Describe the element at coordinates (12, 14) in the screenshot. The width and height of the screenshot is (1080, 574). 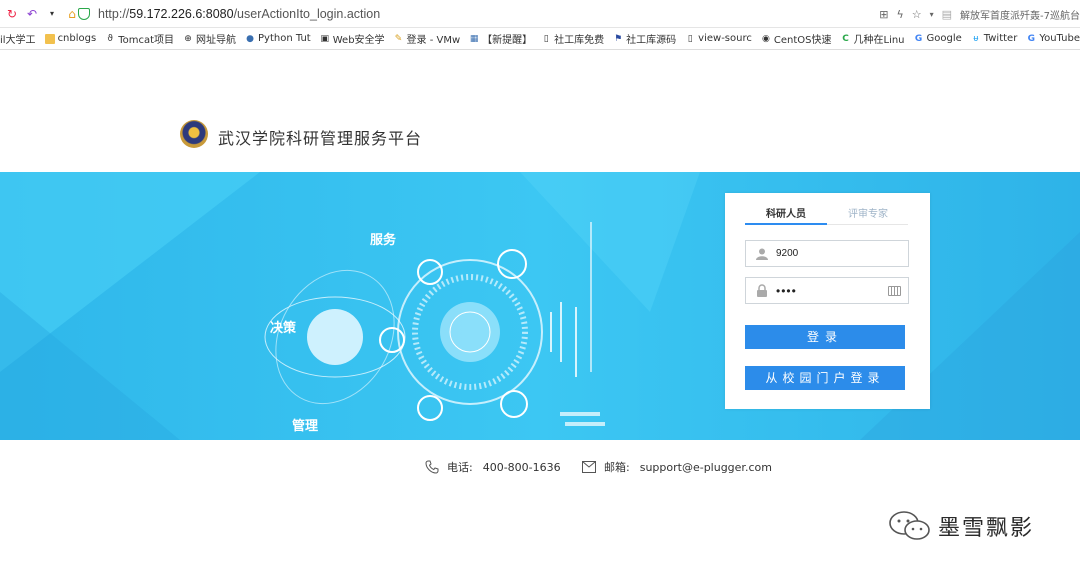
I see `refresh-icon: ↻` at that location.